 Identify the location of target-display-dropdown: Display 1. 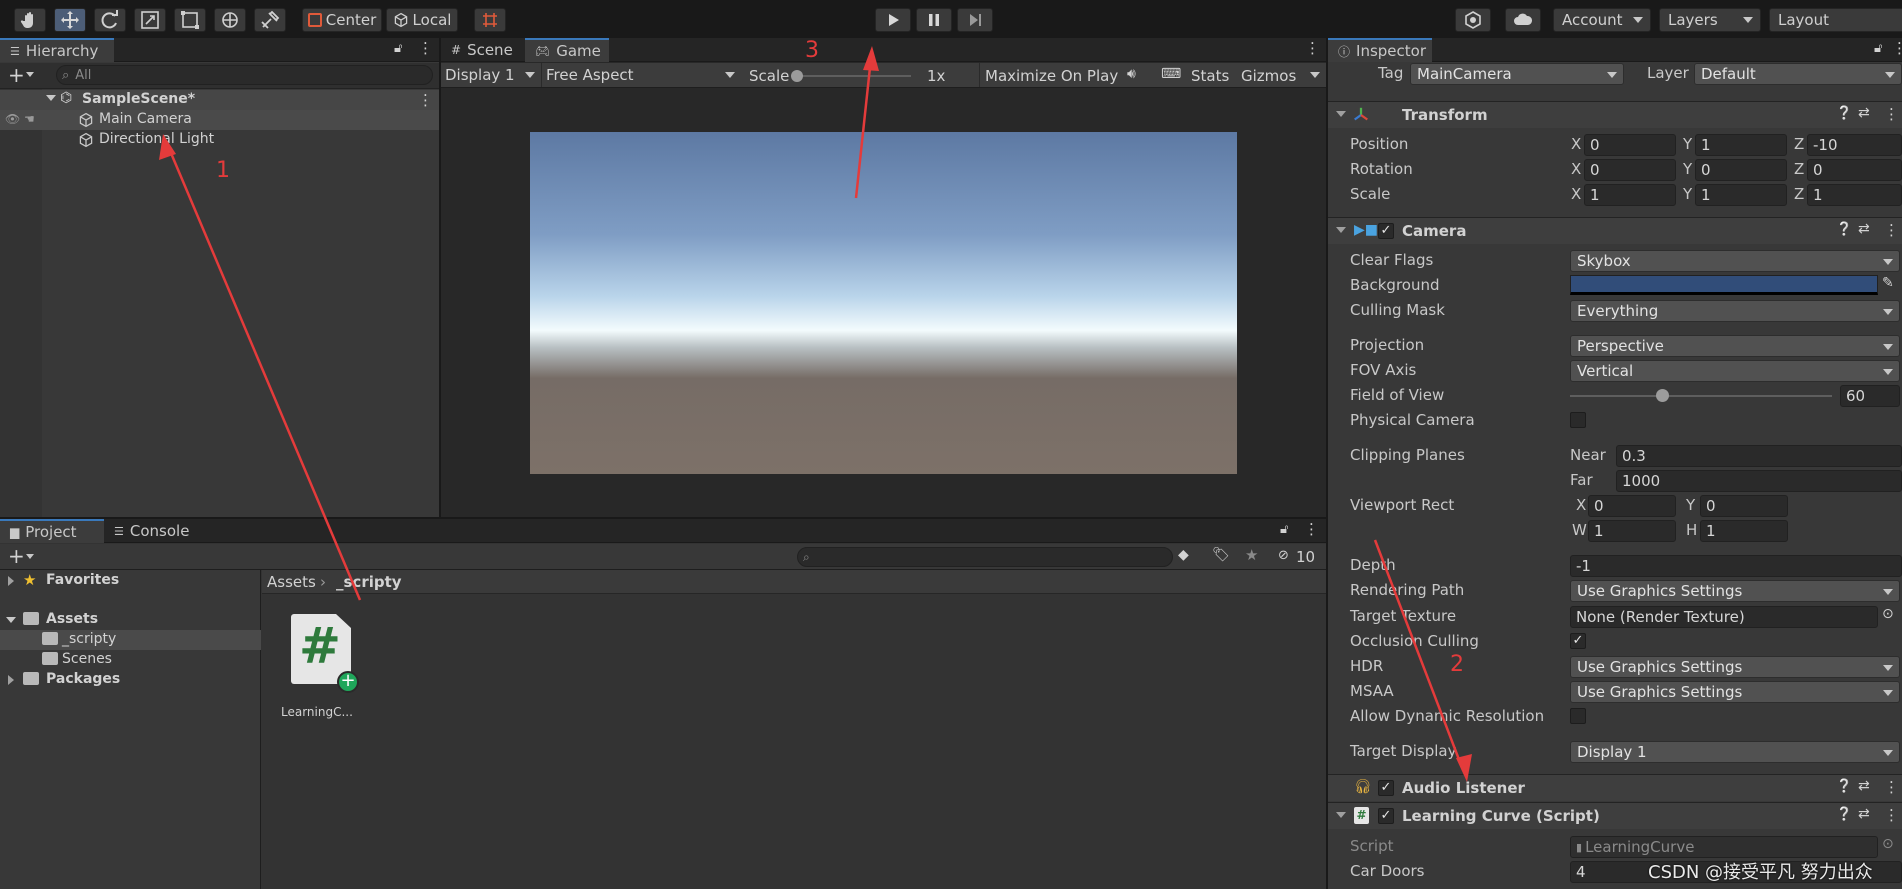
(1735, 752).